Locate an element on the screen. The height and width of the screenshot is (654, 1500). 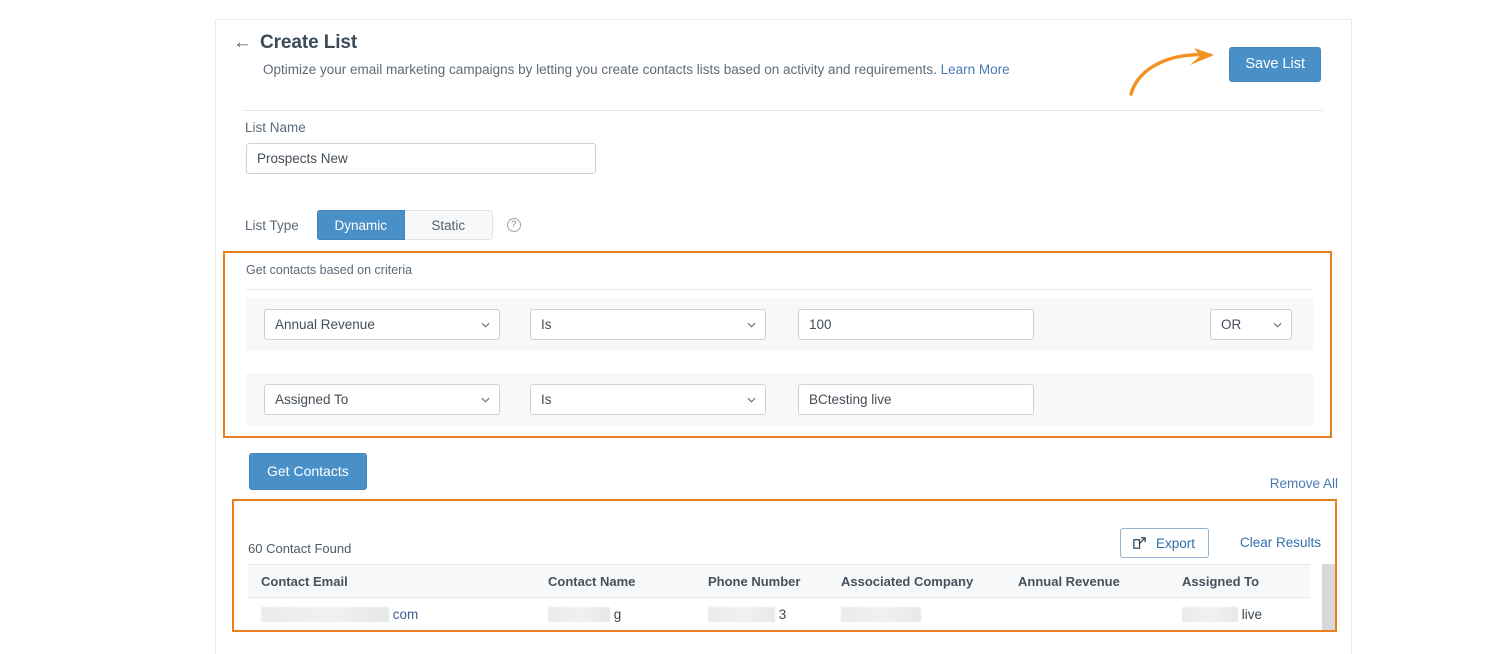
list-type-option-dynamic: Dynamic is located at coordinates (360, 225).